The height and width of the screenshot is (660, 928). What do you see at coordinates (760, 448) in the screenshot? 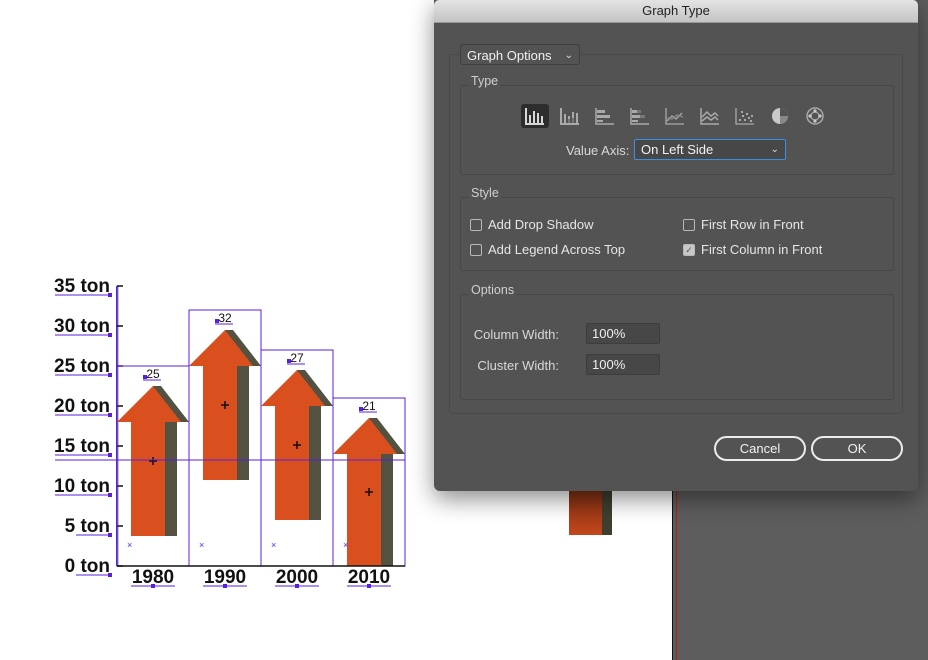
I see `cancel-button: Cancel` at bounding box center [760, 448].